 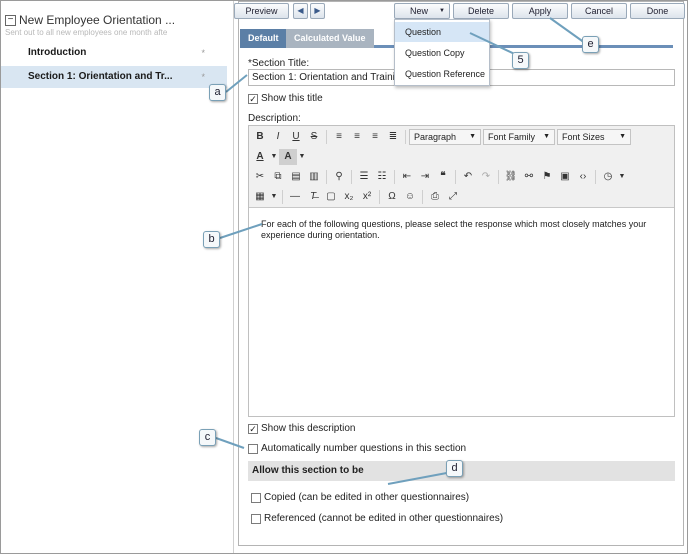 I want to click on align-center-icon: ≡, so click(x=357, y=137).